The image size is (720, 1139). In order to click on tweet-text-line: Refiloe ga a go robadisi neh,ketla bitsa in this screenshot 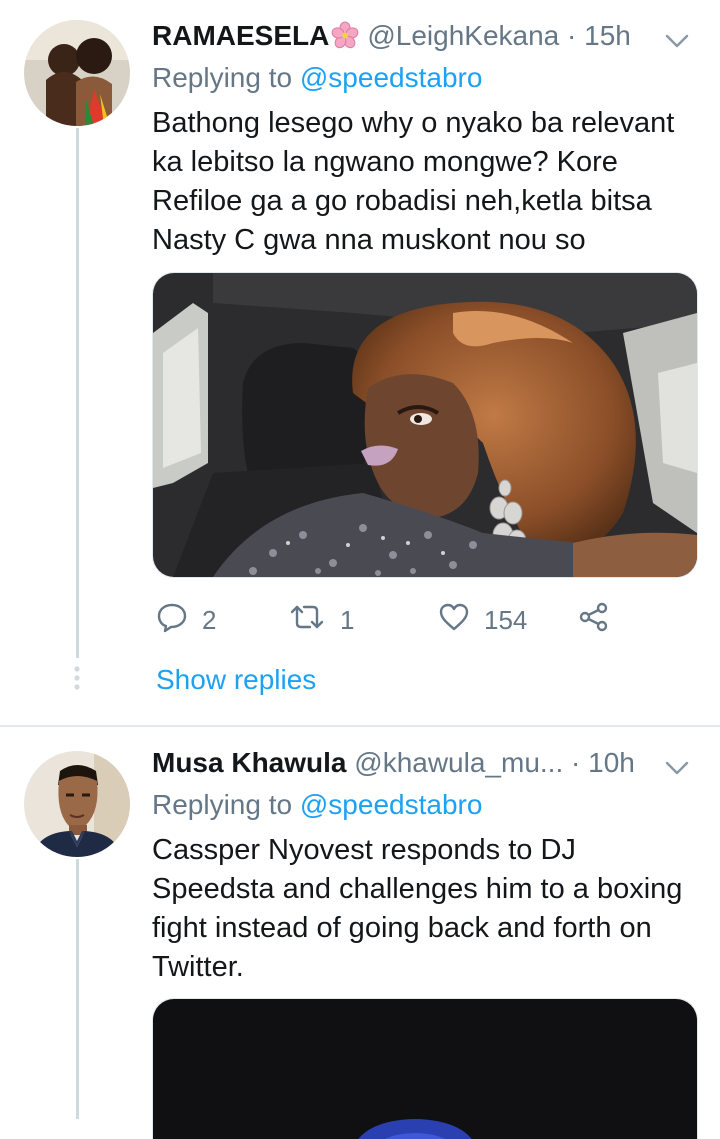, I will do `click(402, 201)`.